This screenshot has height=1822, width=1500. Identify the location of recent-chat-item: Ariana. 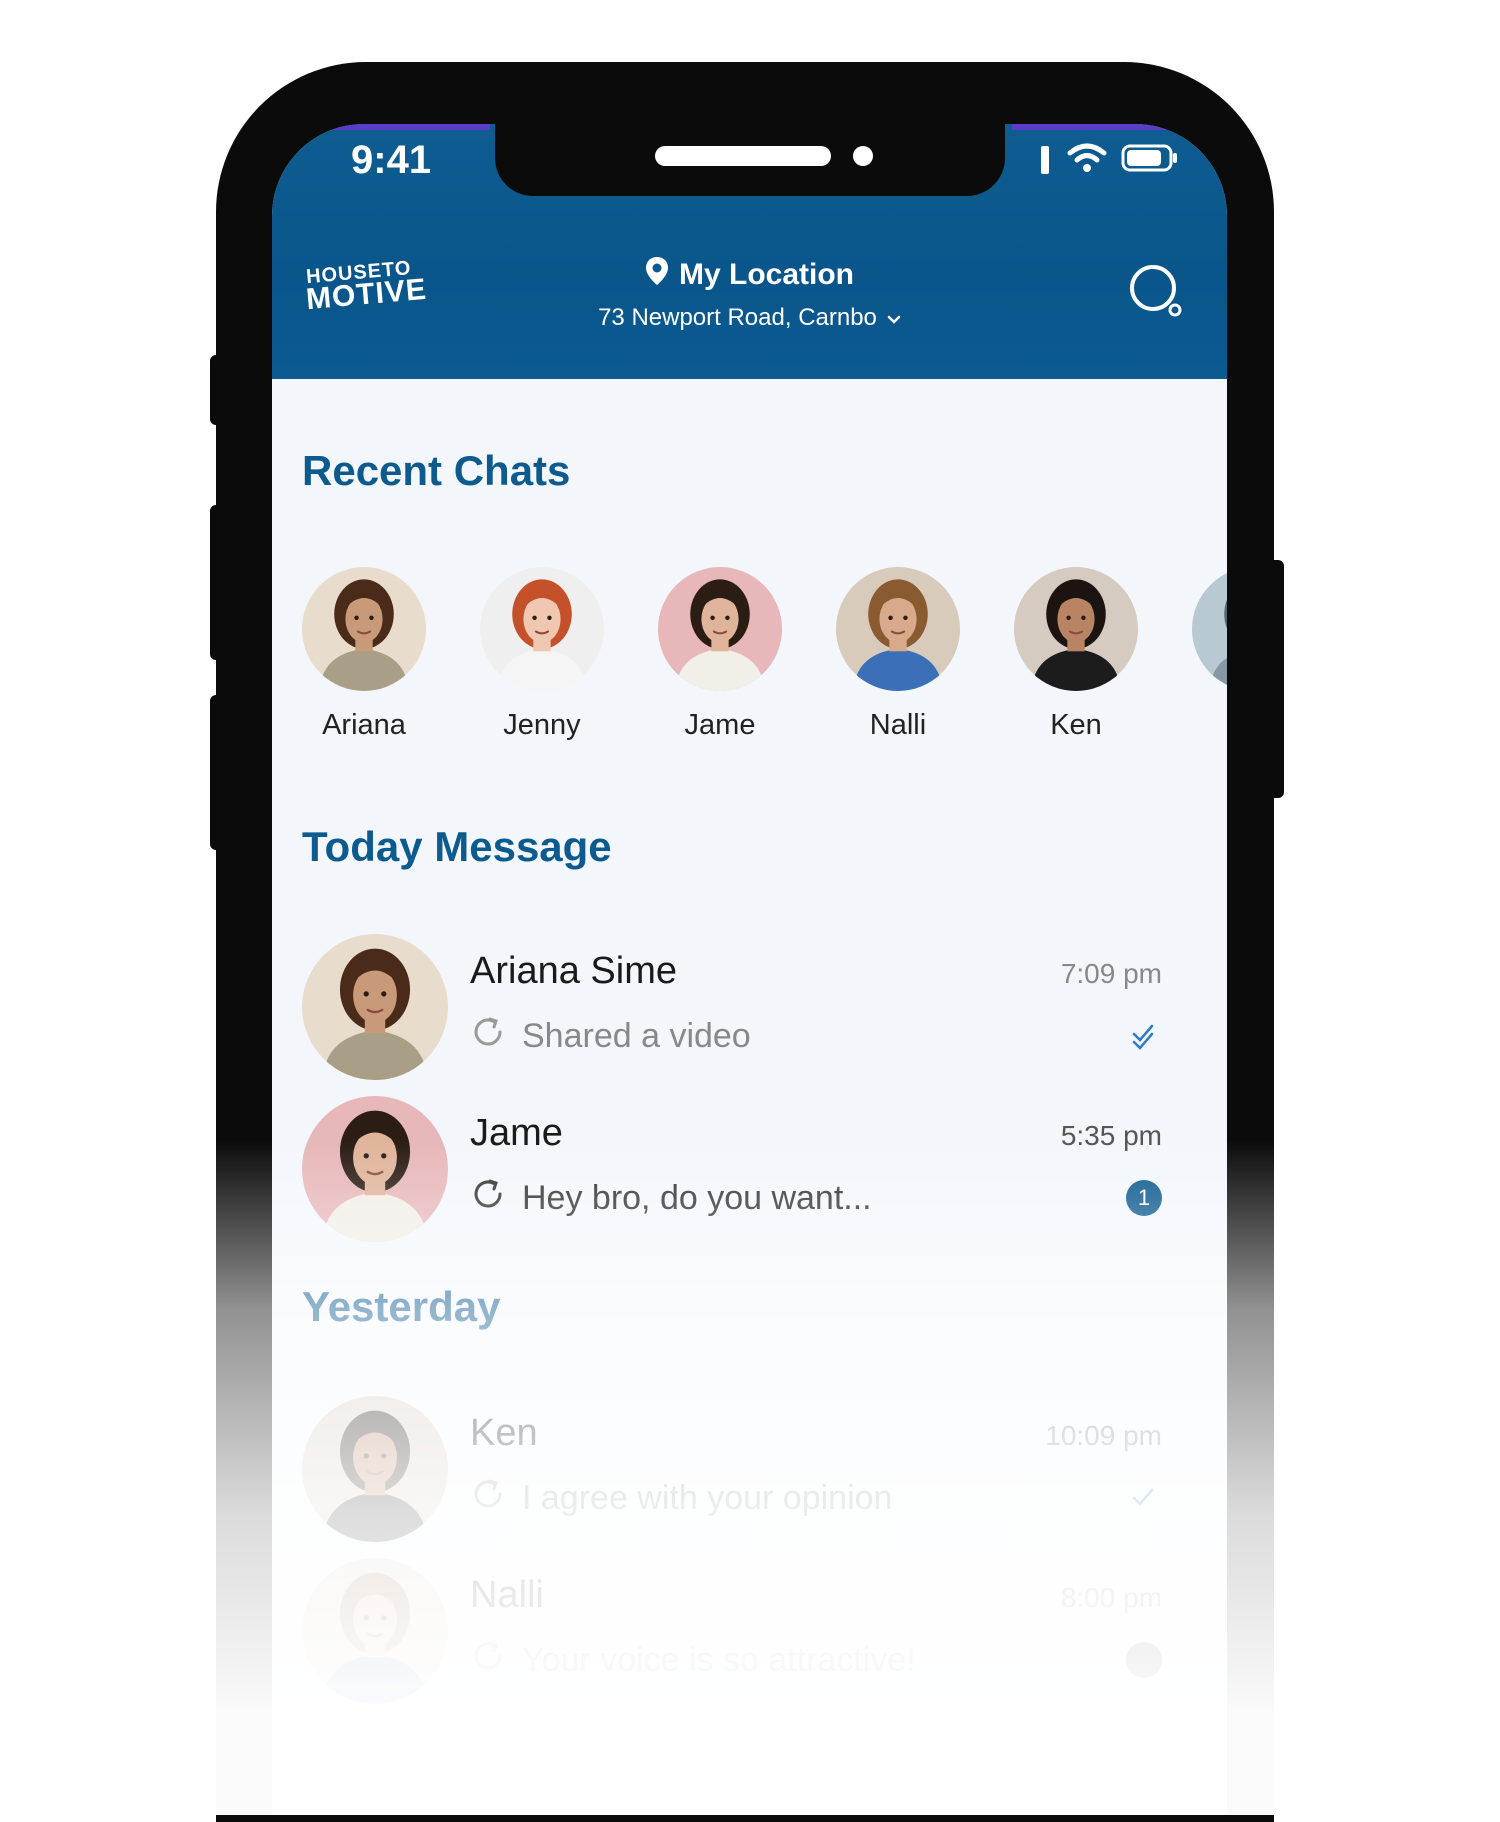
(364, 654).